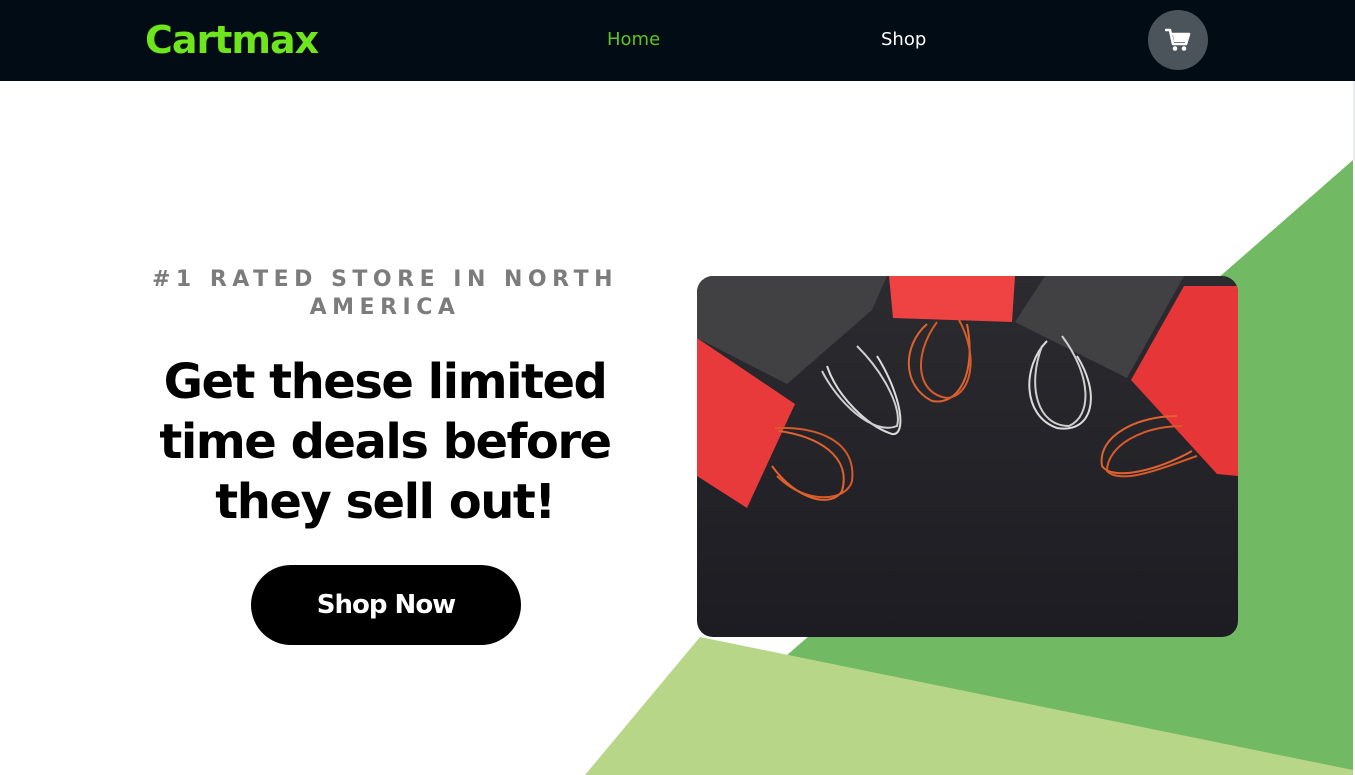 The width and height of the screenshot is (1355, 775). What do you see at coordinates (633, 40) in the screenshot?
I see `nav-home-link: Home` at bounding box center [633, 40].